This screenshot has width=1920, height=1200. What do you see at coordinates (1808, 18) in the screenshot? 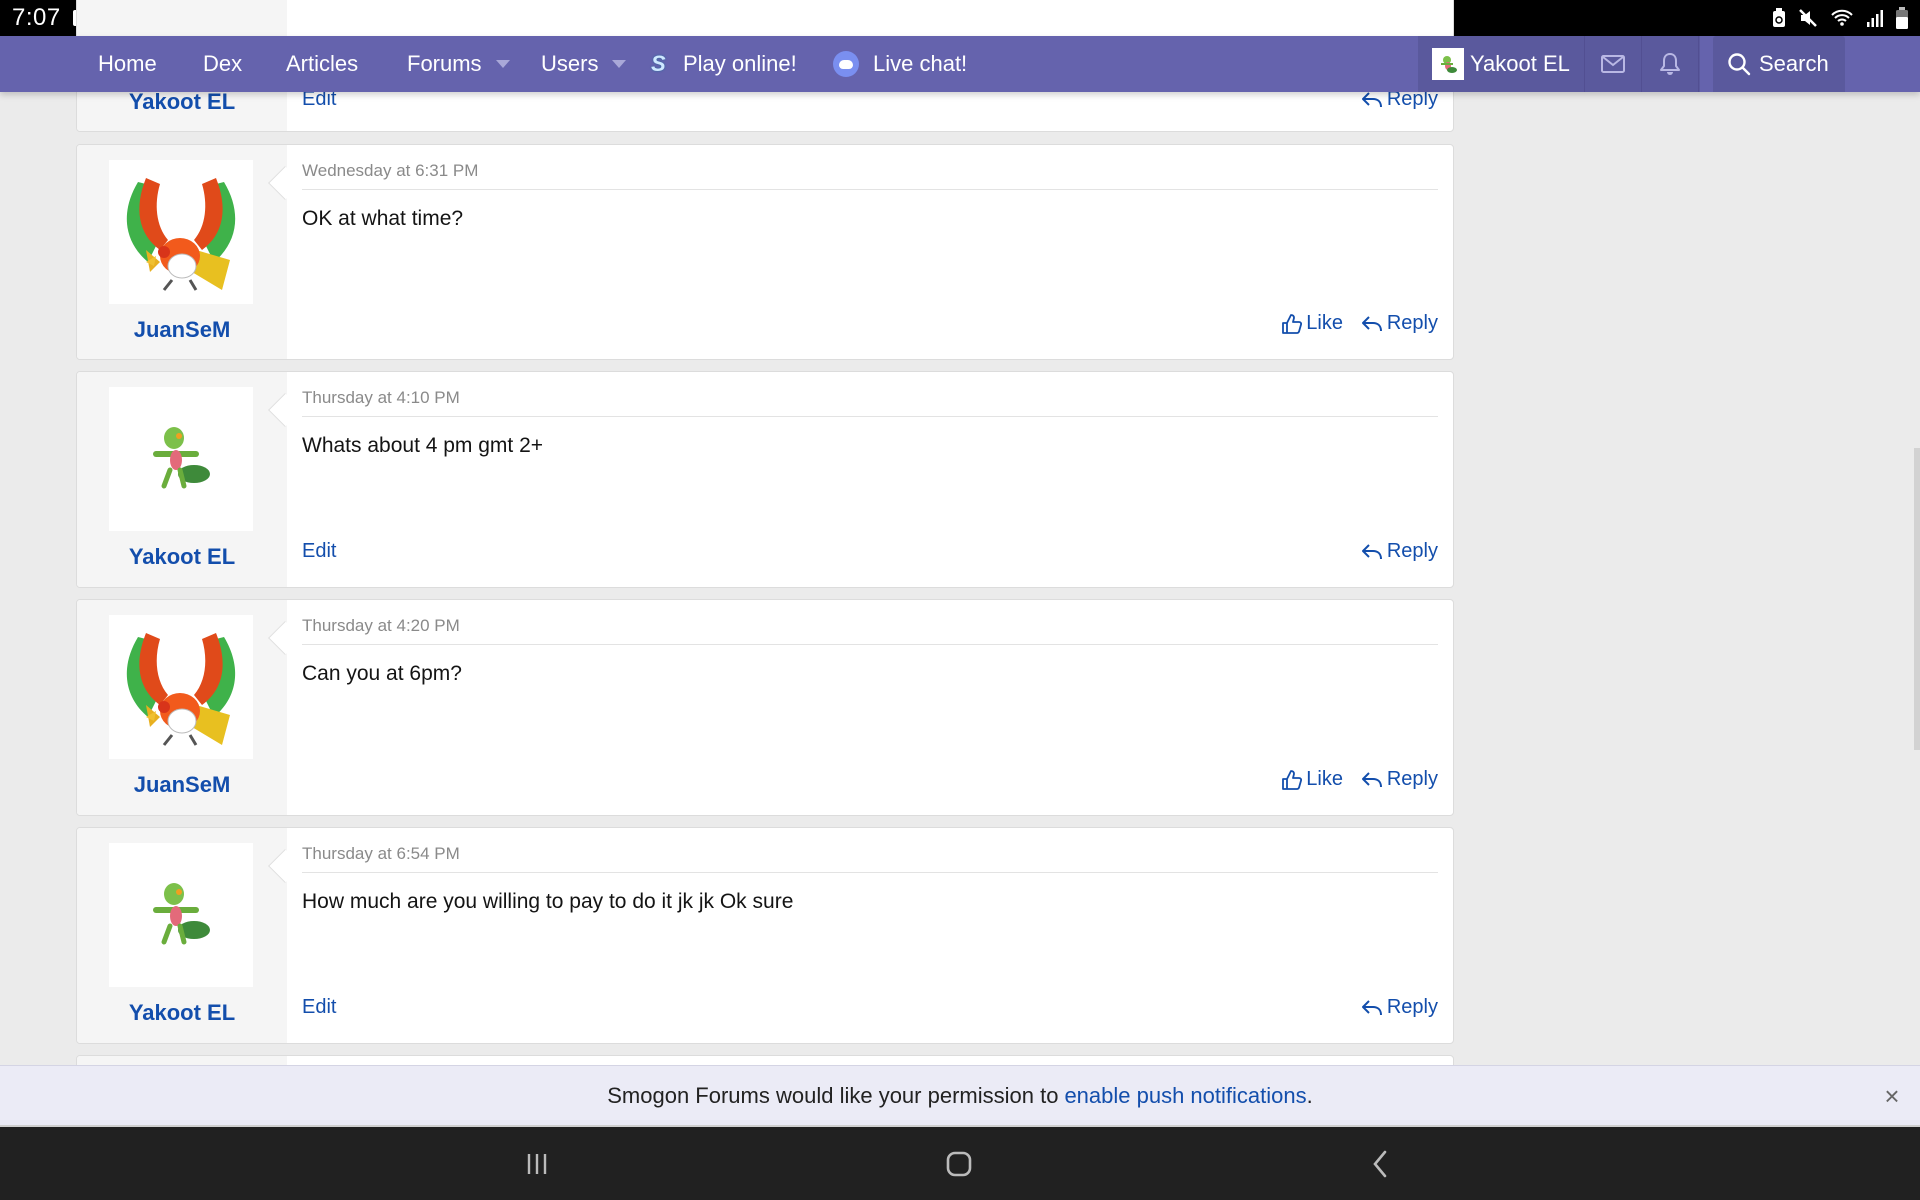
I see `mute-icon` at bounding box center [1808, 18].